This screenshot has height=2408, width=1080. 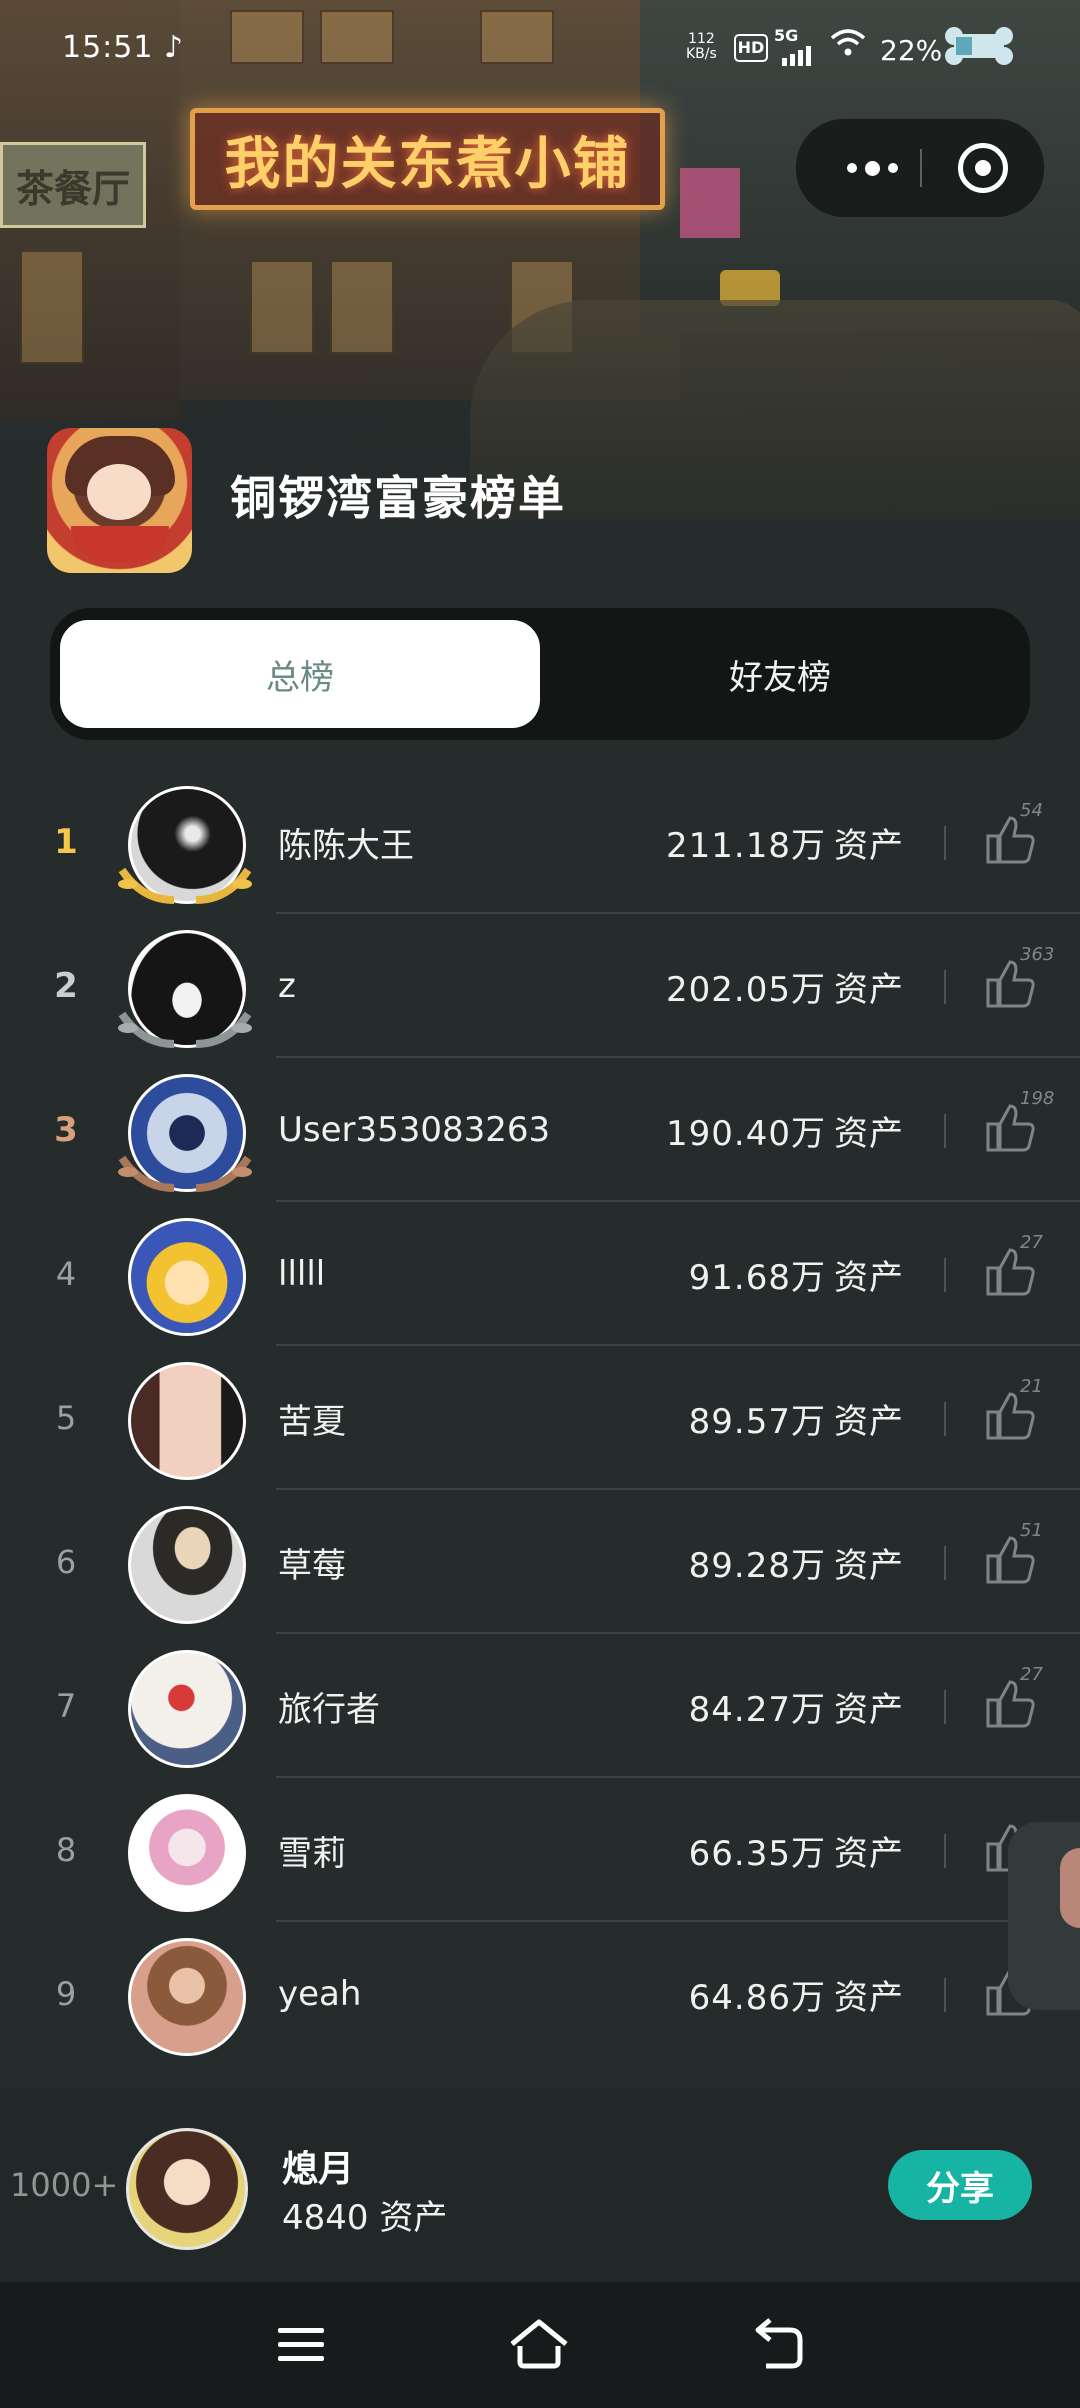 I want to click on player-assets: 190.40万 资产, so click(x=785, y=1133).